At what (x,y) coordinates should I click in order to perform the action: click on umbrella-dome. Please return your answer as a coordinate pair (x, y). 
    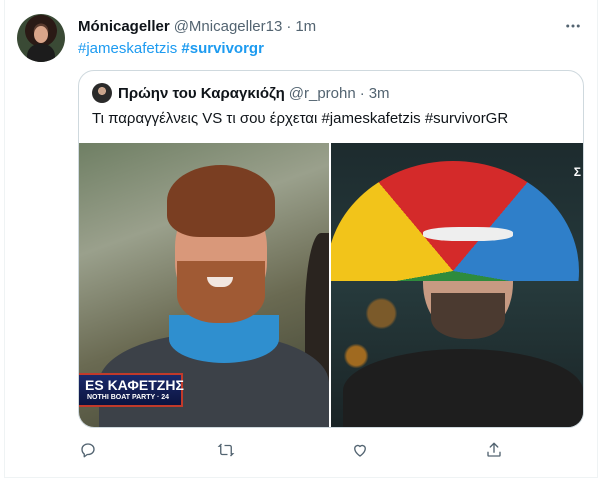
    Looking at the image, I should click on (455, 221).